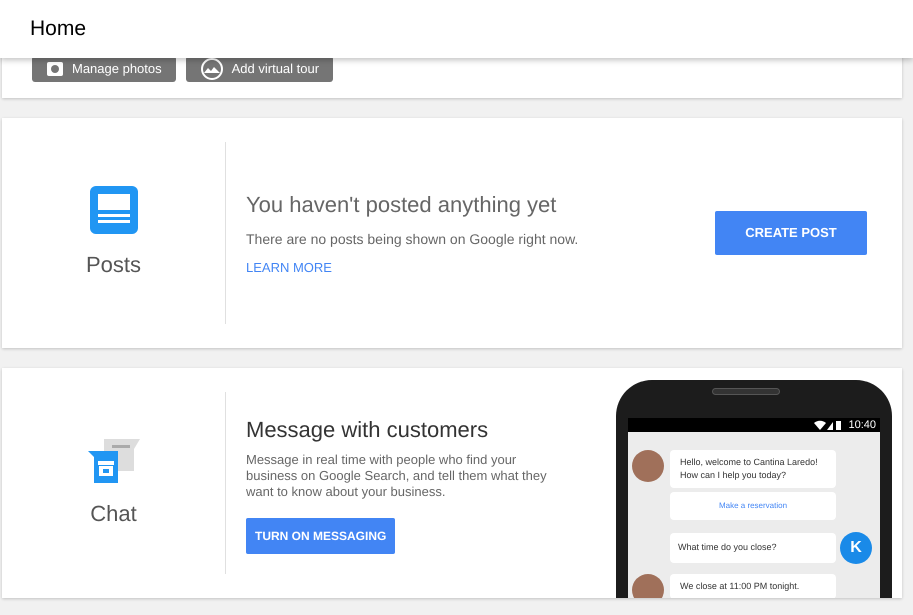 The image size is (913, 615). What do you see at coordinates (753, 506) in the screenshot?
I see `reservation-link: Make a reservation` at bounding box center [753, 506].